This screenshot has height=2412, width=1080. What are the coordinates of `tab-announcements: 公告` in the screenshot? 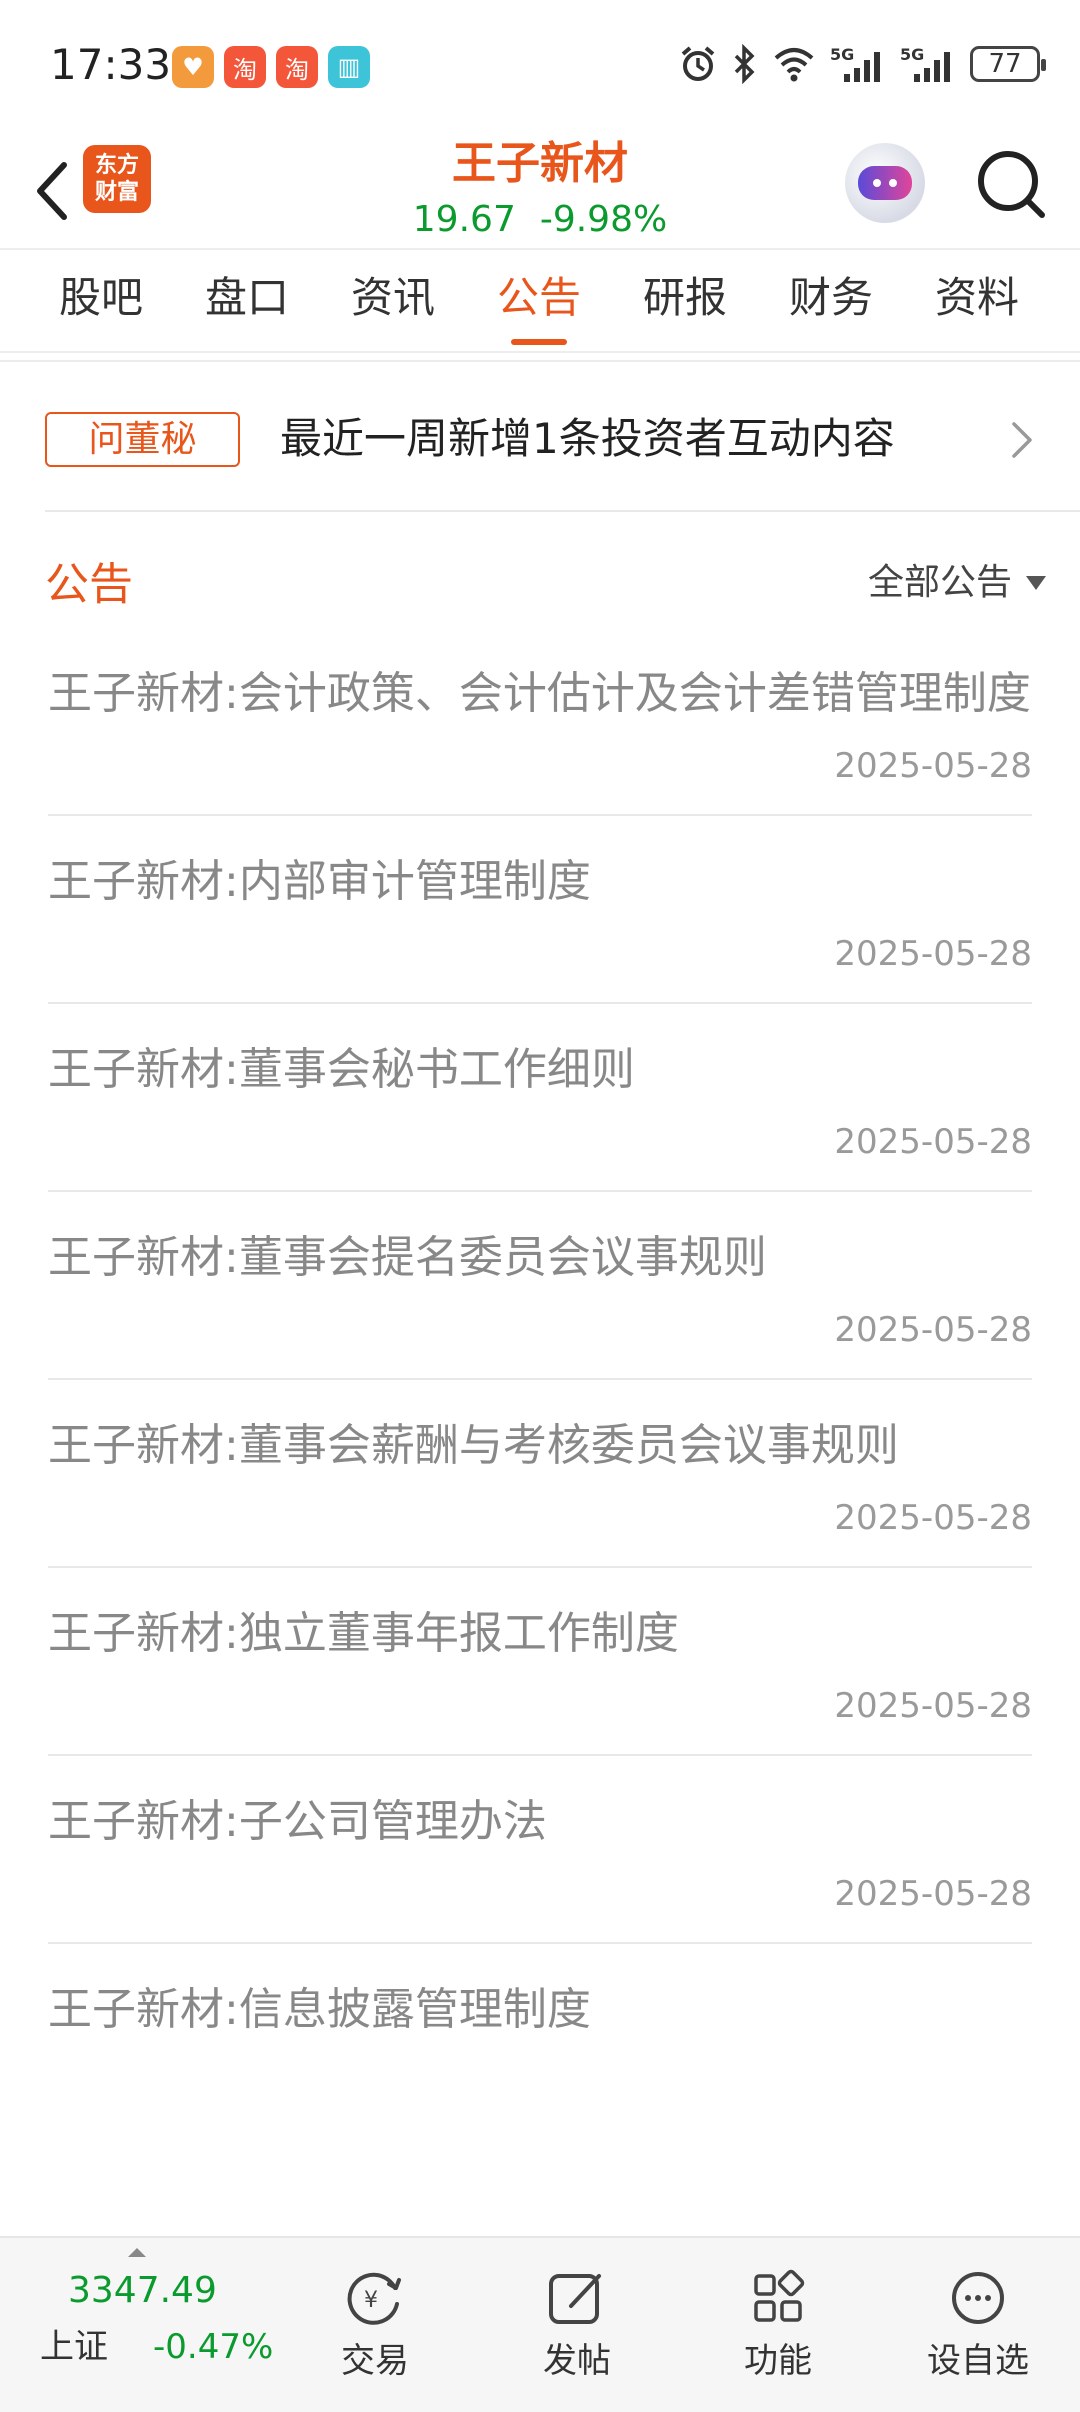 It's located at (539, 300).